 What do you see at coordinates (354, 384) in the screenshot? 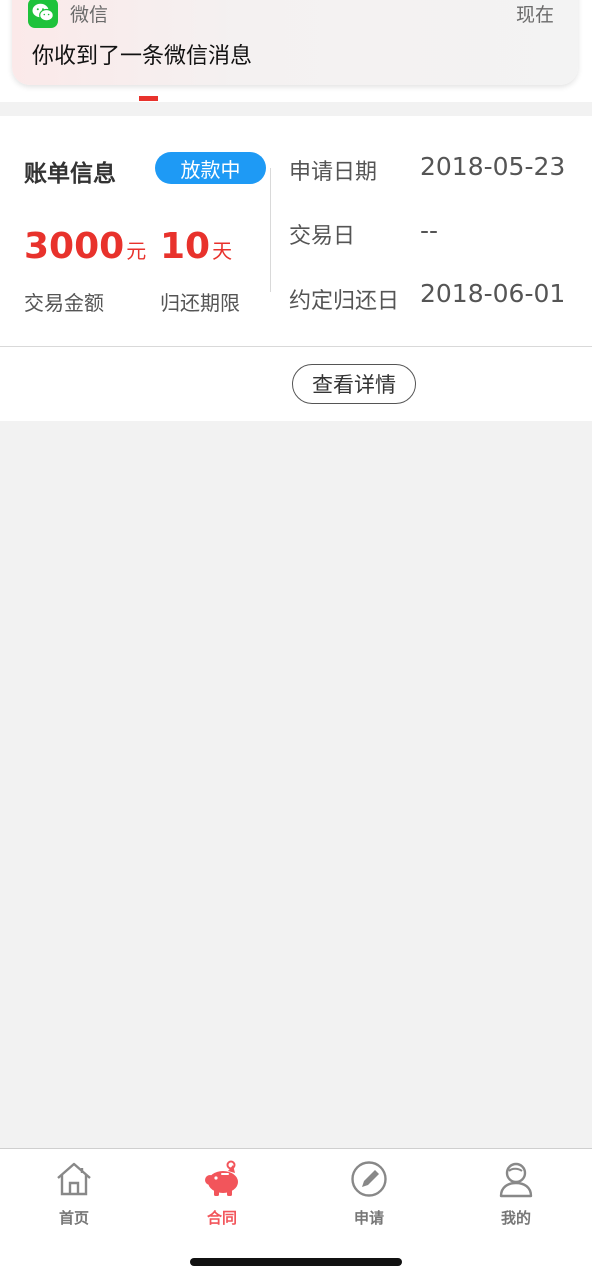
I see `view-details-button: 查看详情` at bounding box center [354, 384].